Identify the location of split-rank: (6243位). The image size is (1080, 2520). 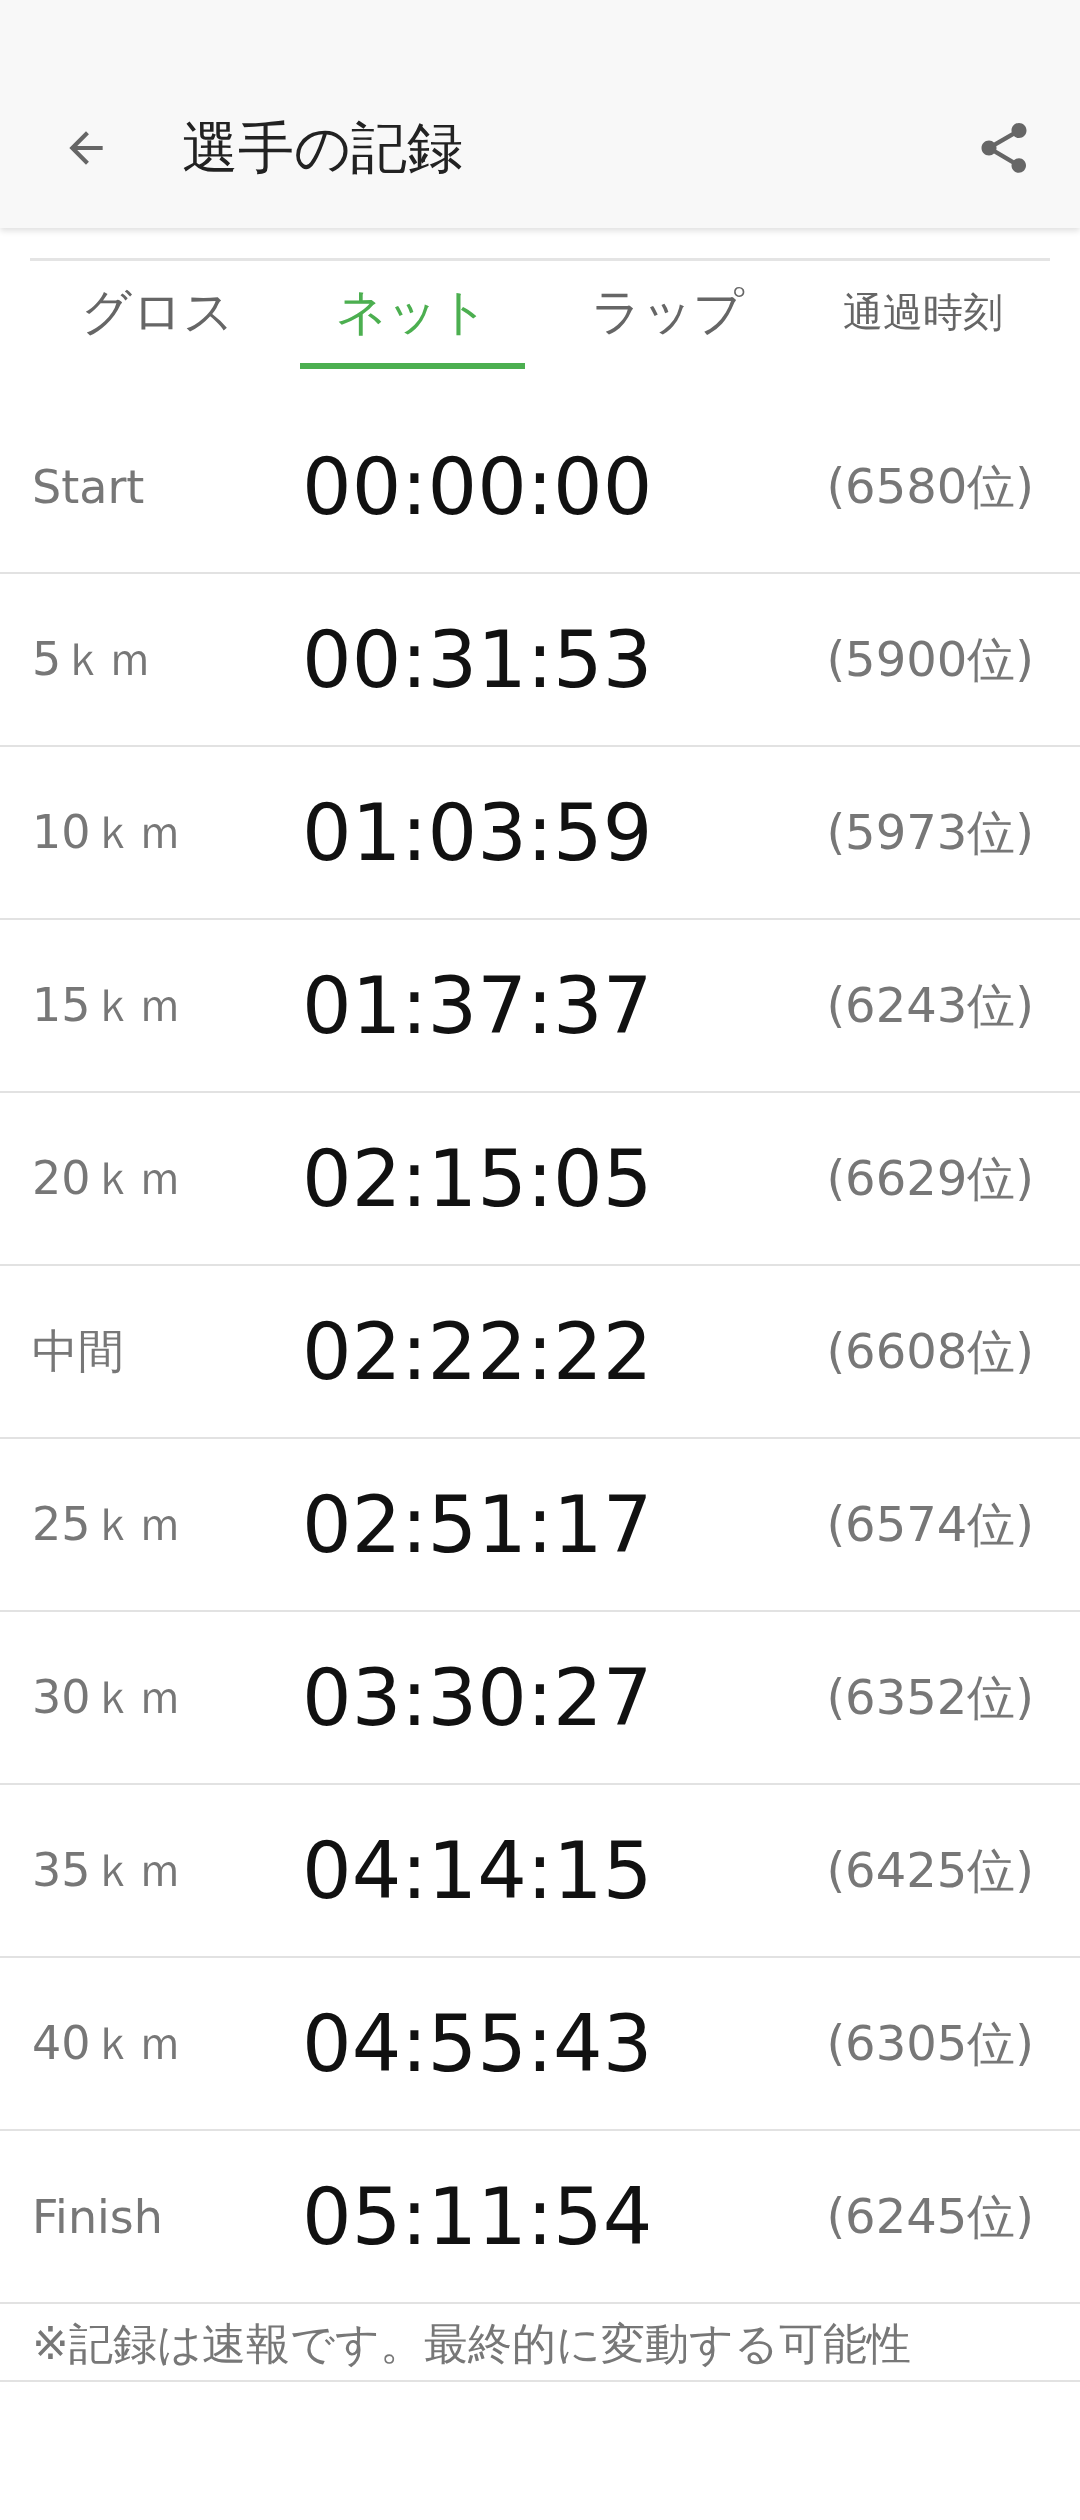
(930, 1005).